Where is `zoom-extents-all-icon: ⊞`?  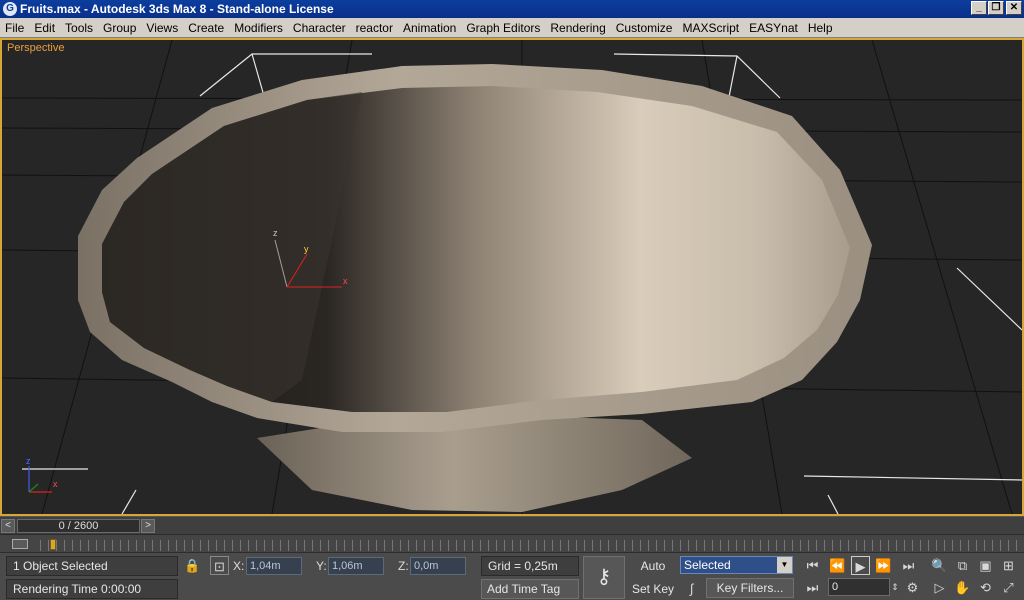 zoom-extents-all-icon: ⊞ is located at coordinates (1008, 565).